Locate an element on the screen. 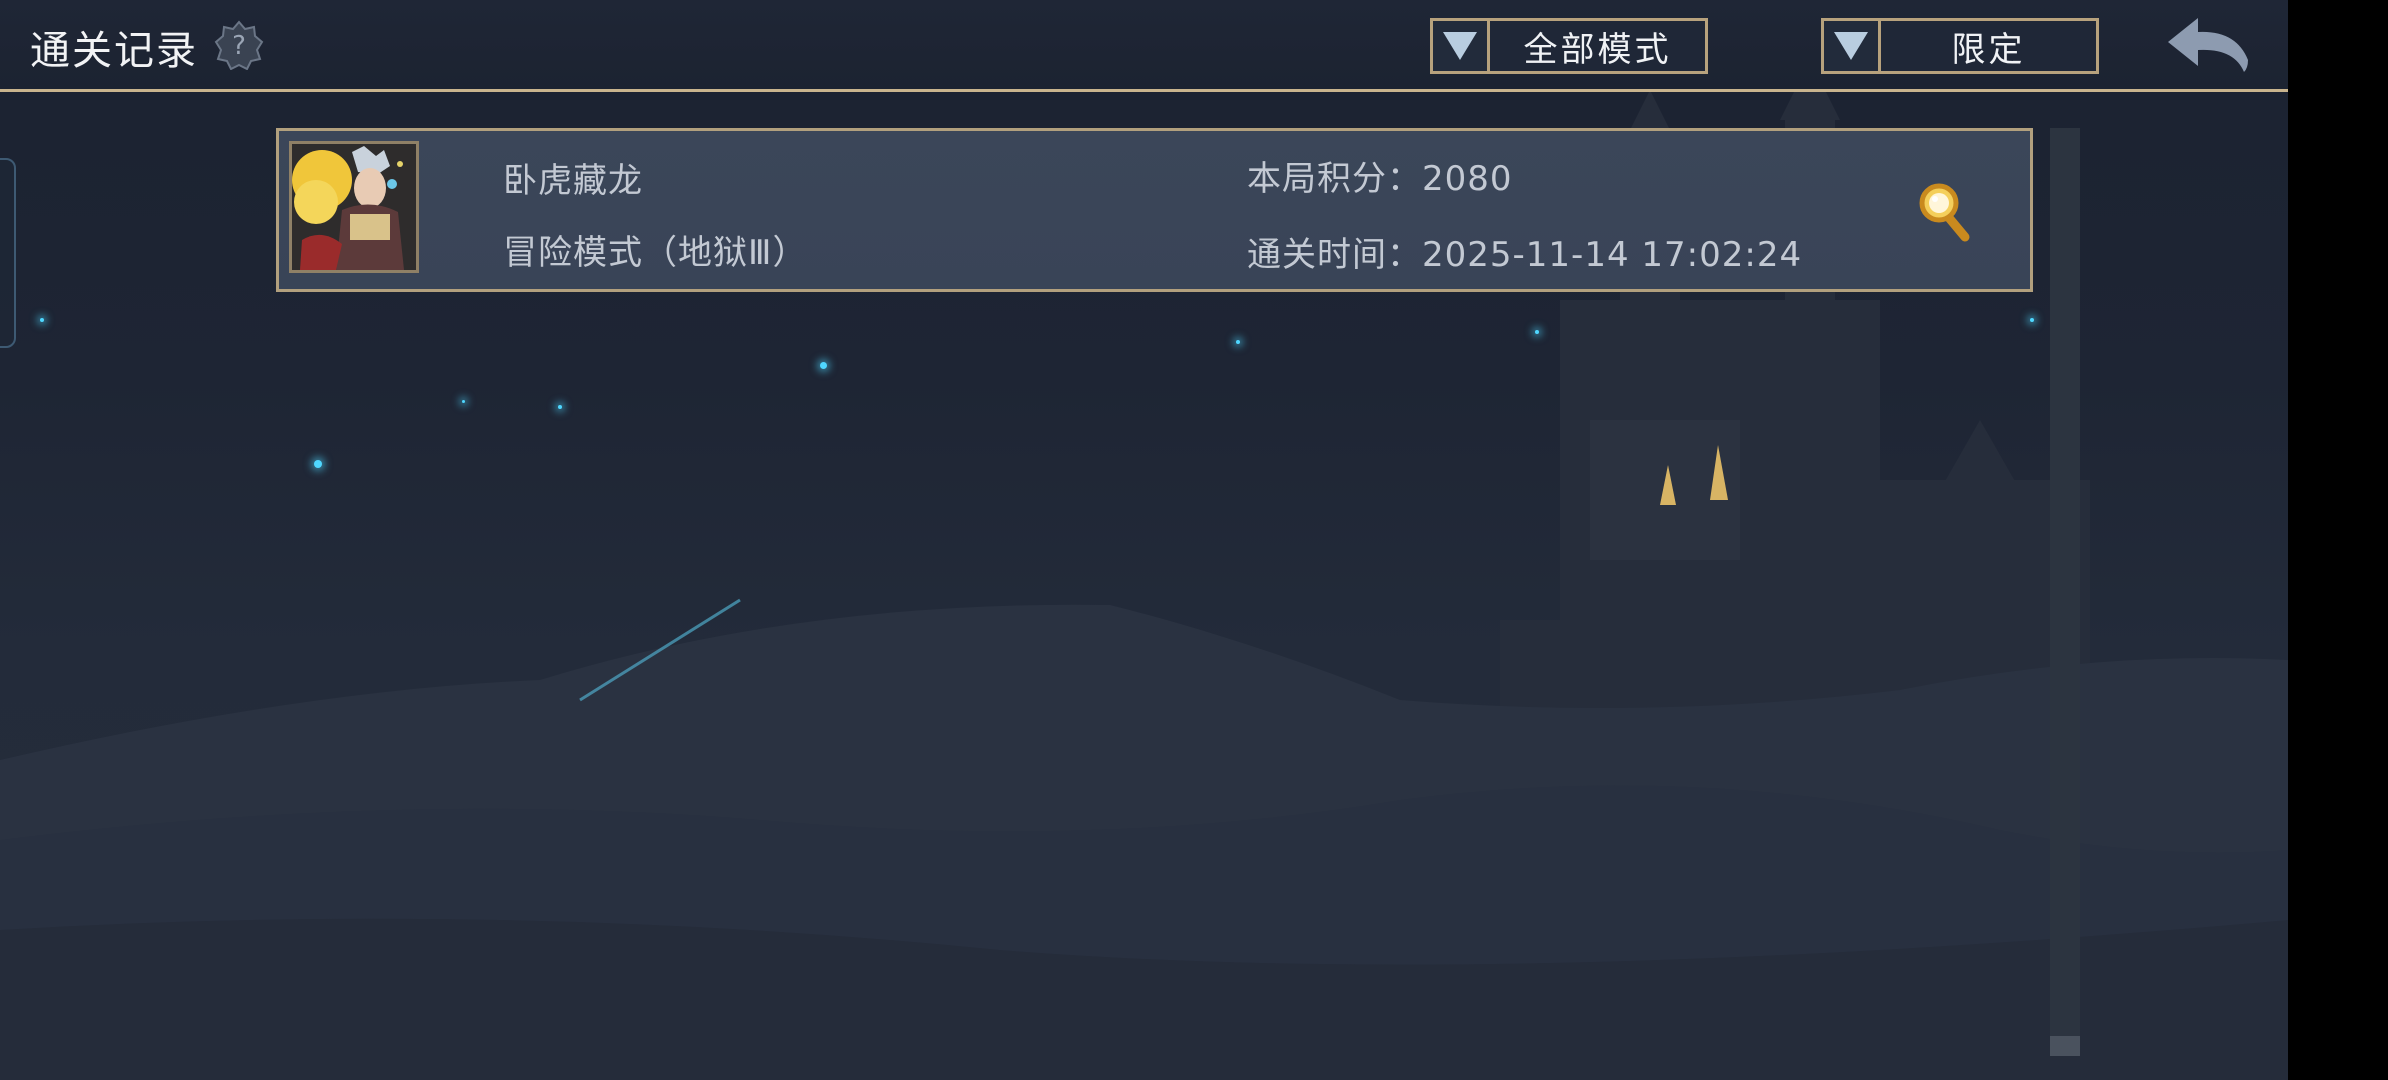 The height and width of the screenshot is (1080, 2388). mode-filter-label: 全部模式 is located at coordinates (1597, 49).